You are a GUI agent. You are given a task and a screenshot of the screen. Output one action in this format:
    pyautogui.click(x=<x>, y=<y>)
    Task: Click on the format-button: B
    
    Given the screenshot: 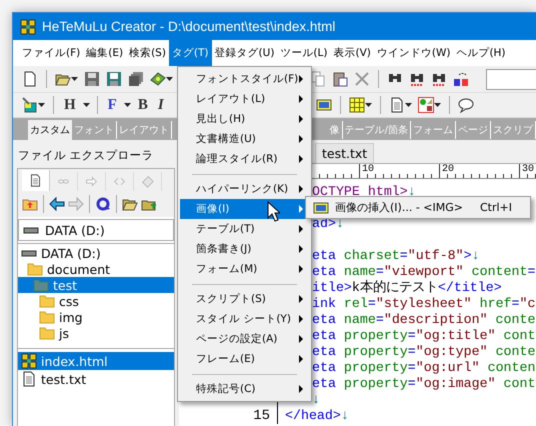 What is the action you would take?
    pyautogui.click(x=142, y=105)
    